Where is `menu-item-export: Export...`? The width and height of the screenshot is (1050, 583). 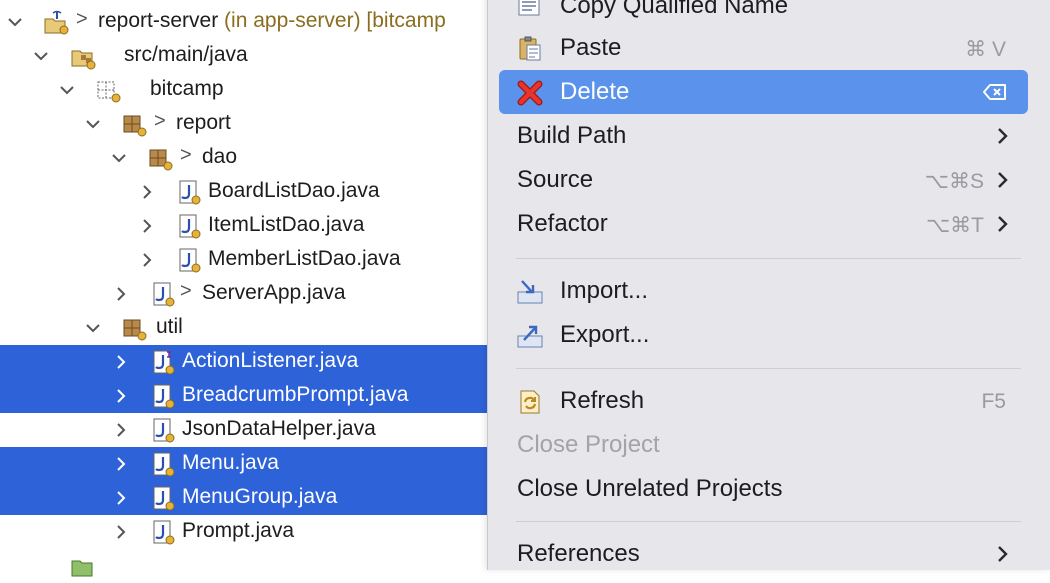 menu-item-export: Export... is located at coordinates (763, 335).